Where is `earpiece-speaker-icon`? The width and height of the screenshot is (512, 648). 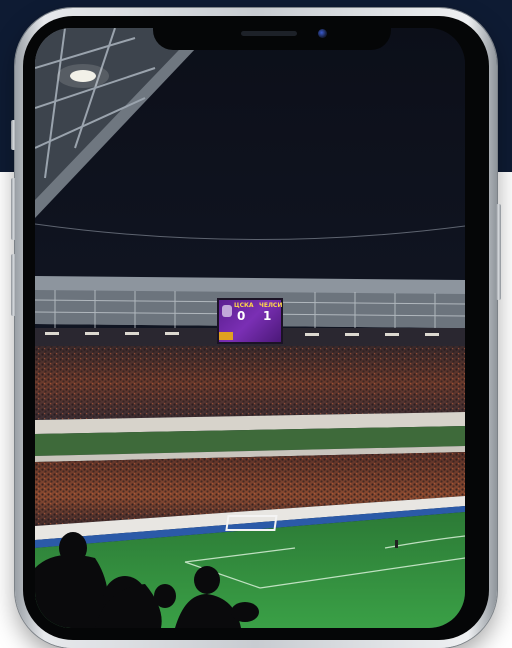 earpiece-speaker-icon is located at coordinates (269, 33).